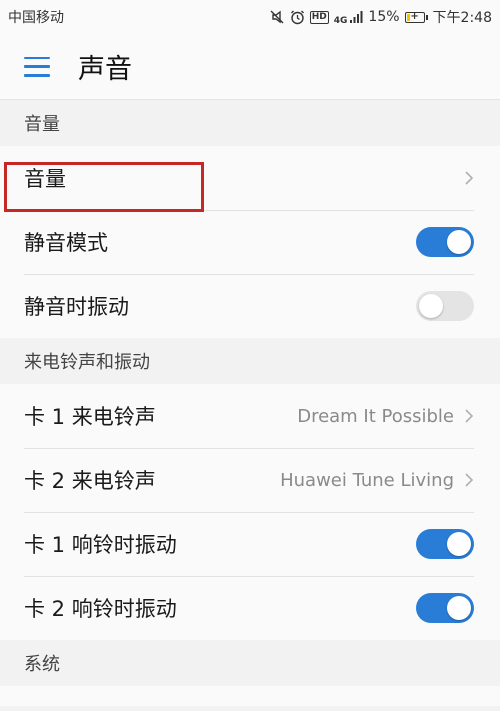 This screenshot has height=711, width=500. Describe the element at coordinates (340, 21) in the screenshot. I see `network-label: 4G` at that location.